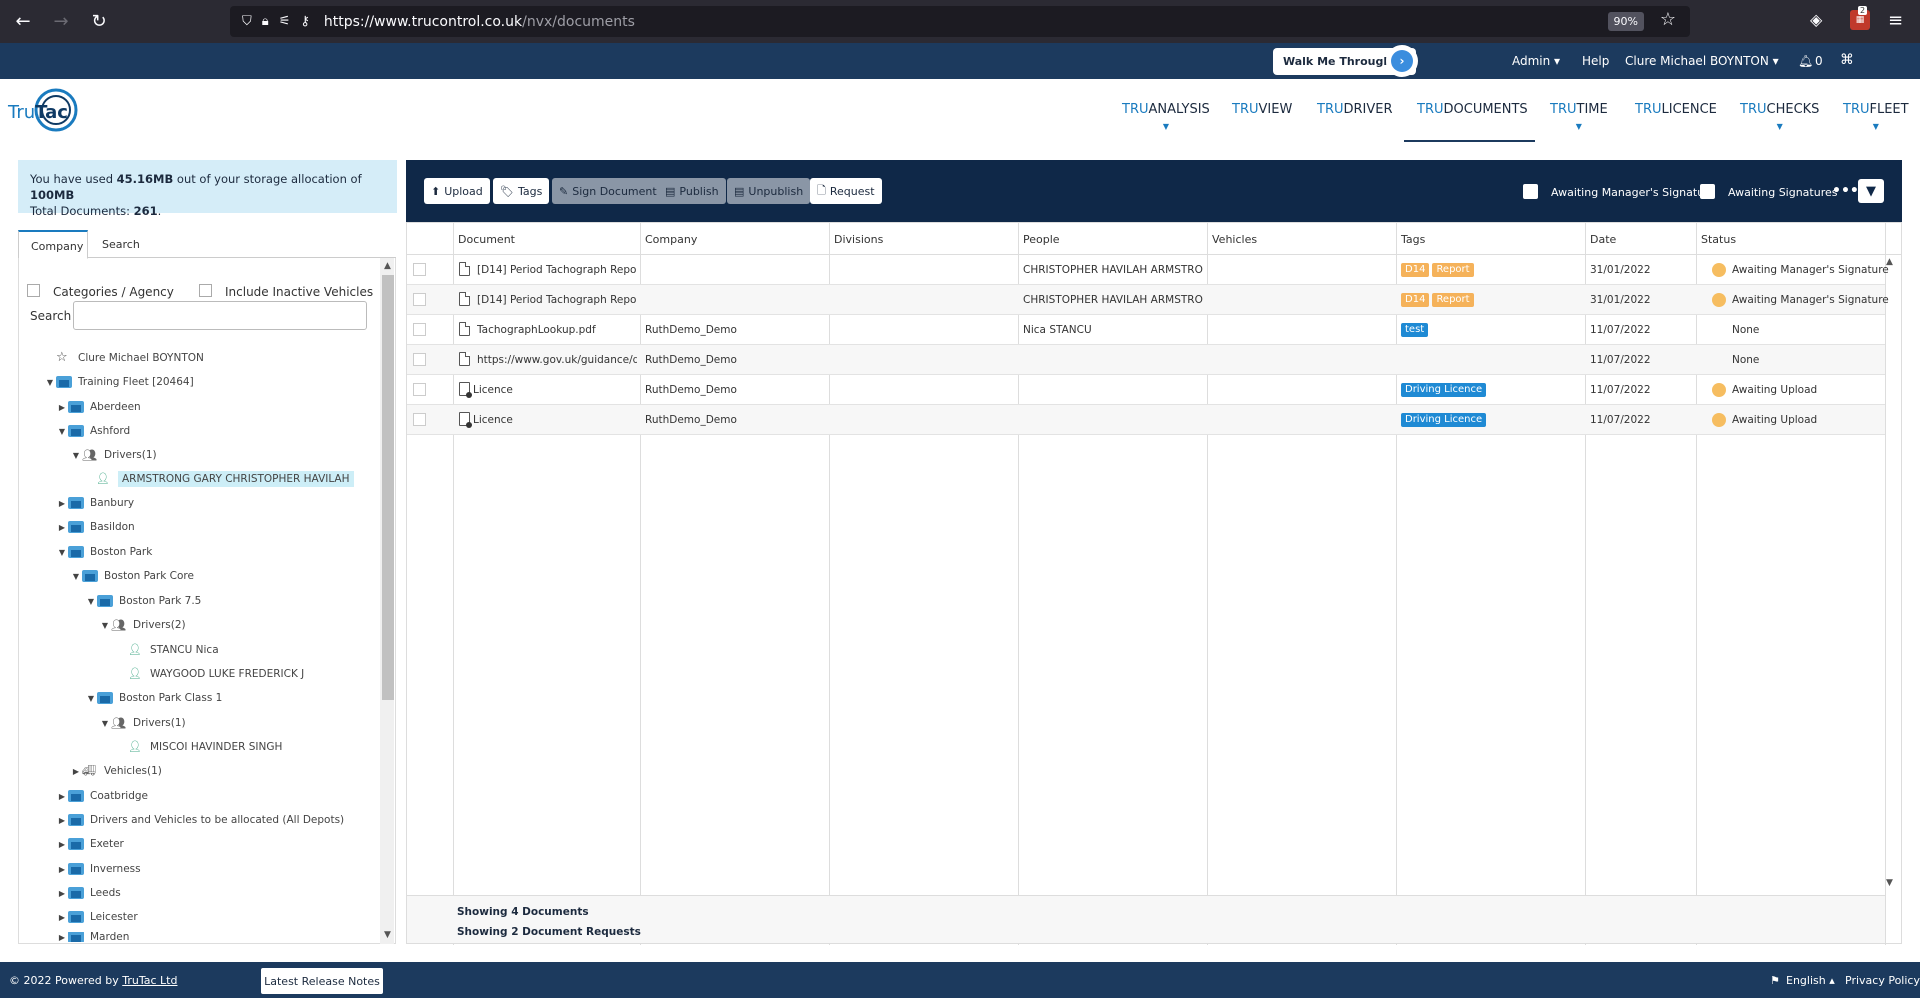 The image size is (1920, 998). What do you see at coordinates (322, 981) in the screenshot?
I see `latest-release-notes-button: Latest Release Notes` at bounding box center [322, 981].